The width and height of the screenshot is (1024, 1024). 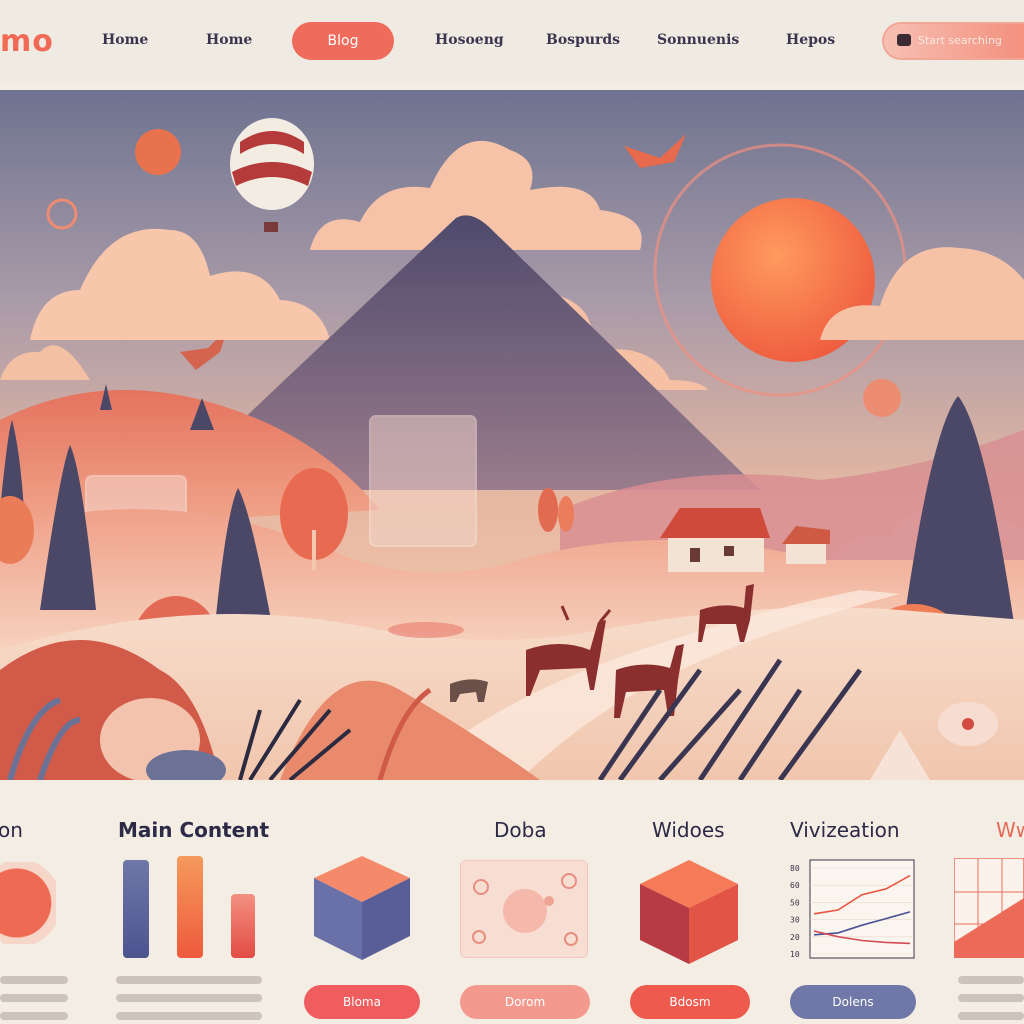 I want to click on nav-link-sonnuenis: Sonnuenis, so click(x=698, y=40).